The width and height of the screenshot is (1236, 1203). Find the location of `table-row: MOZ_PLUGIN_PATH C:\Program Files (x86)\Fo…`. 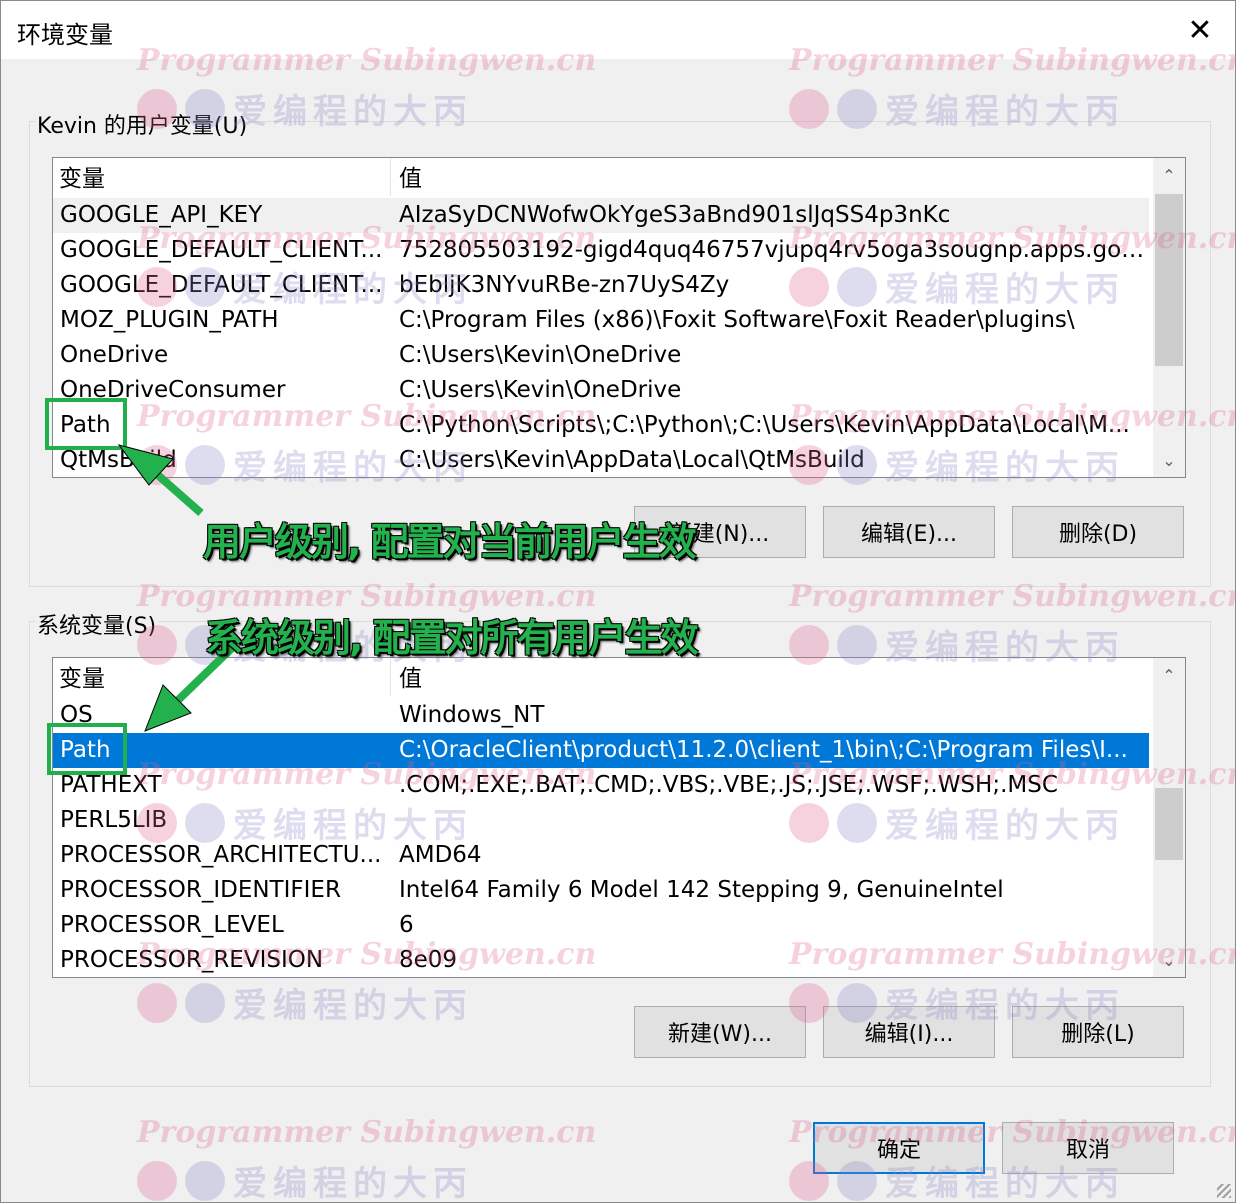

table-row: MOZ_PLUGIN_PATH C:\Program Files (x86)\Fo… is located at coordinates (601, 320).